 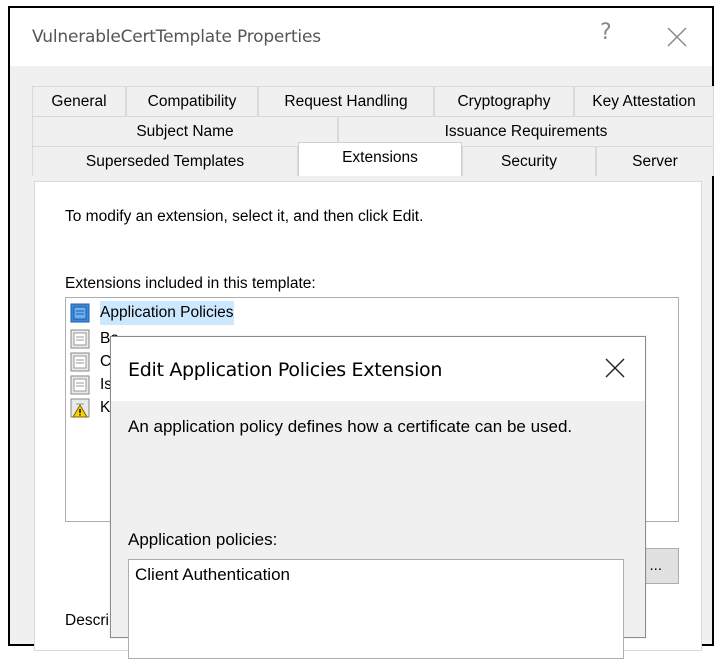 What do you see at coordinates (203, 539) in the screenshot?
I see `application-policies-label: Application policies:` at bounding box center [203, 539].